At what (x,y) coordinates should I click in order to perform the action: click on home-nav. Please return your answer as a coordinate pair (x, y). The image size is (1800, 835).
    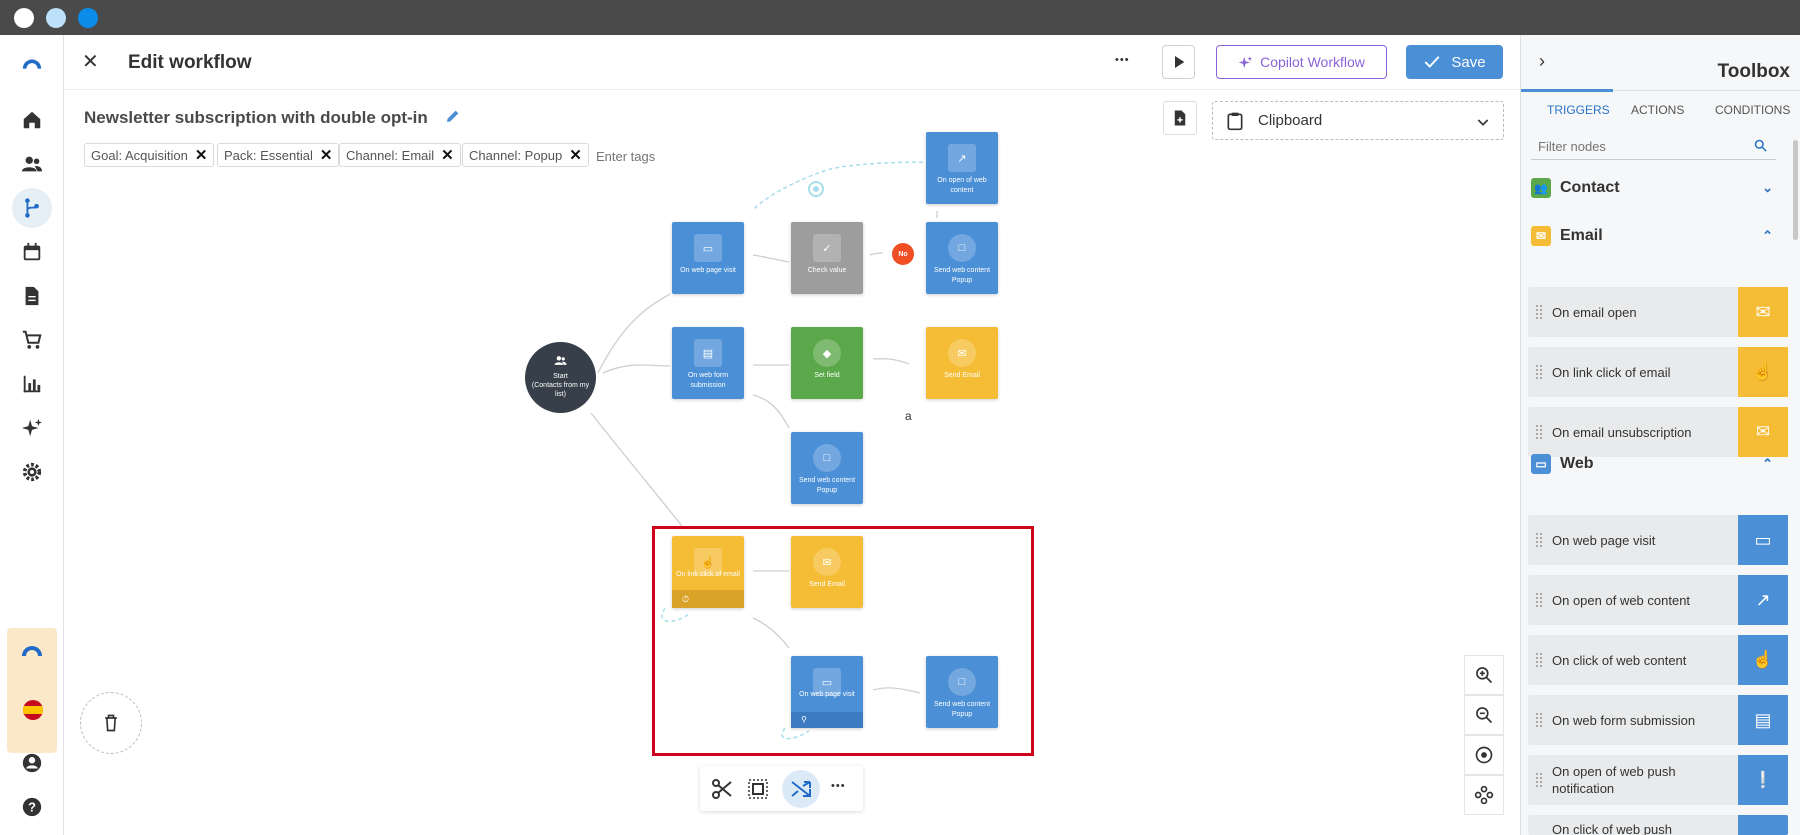
    Looking at the image, I should click on (32, 120).